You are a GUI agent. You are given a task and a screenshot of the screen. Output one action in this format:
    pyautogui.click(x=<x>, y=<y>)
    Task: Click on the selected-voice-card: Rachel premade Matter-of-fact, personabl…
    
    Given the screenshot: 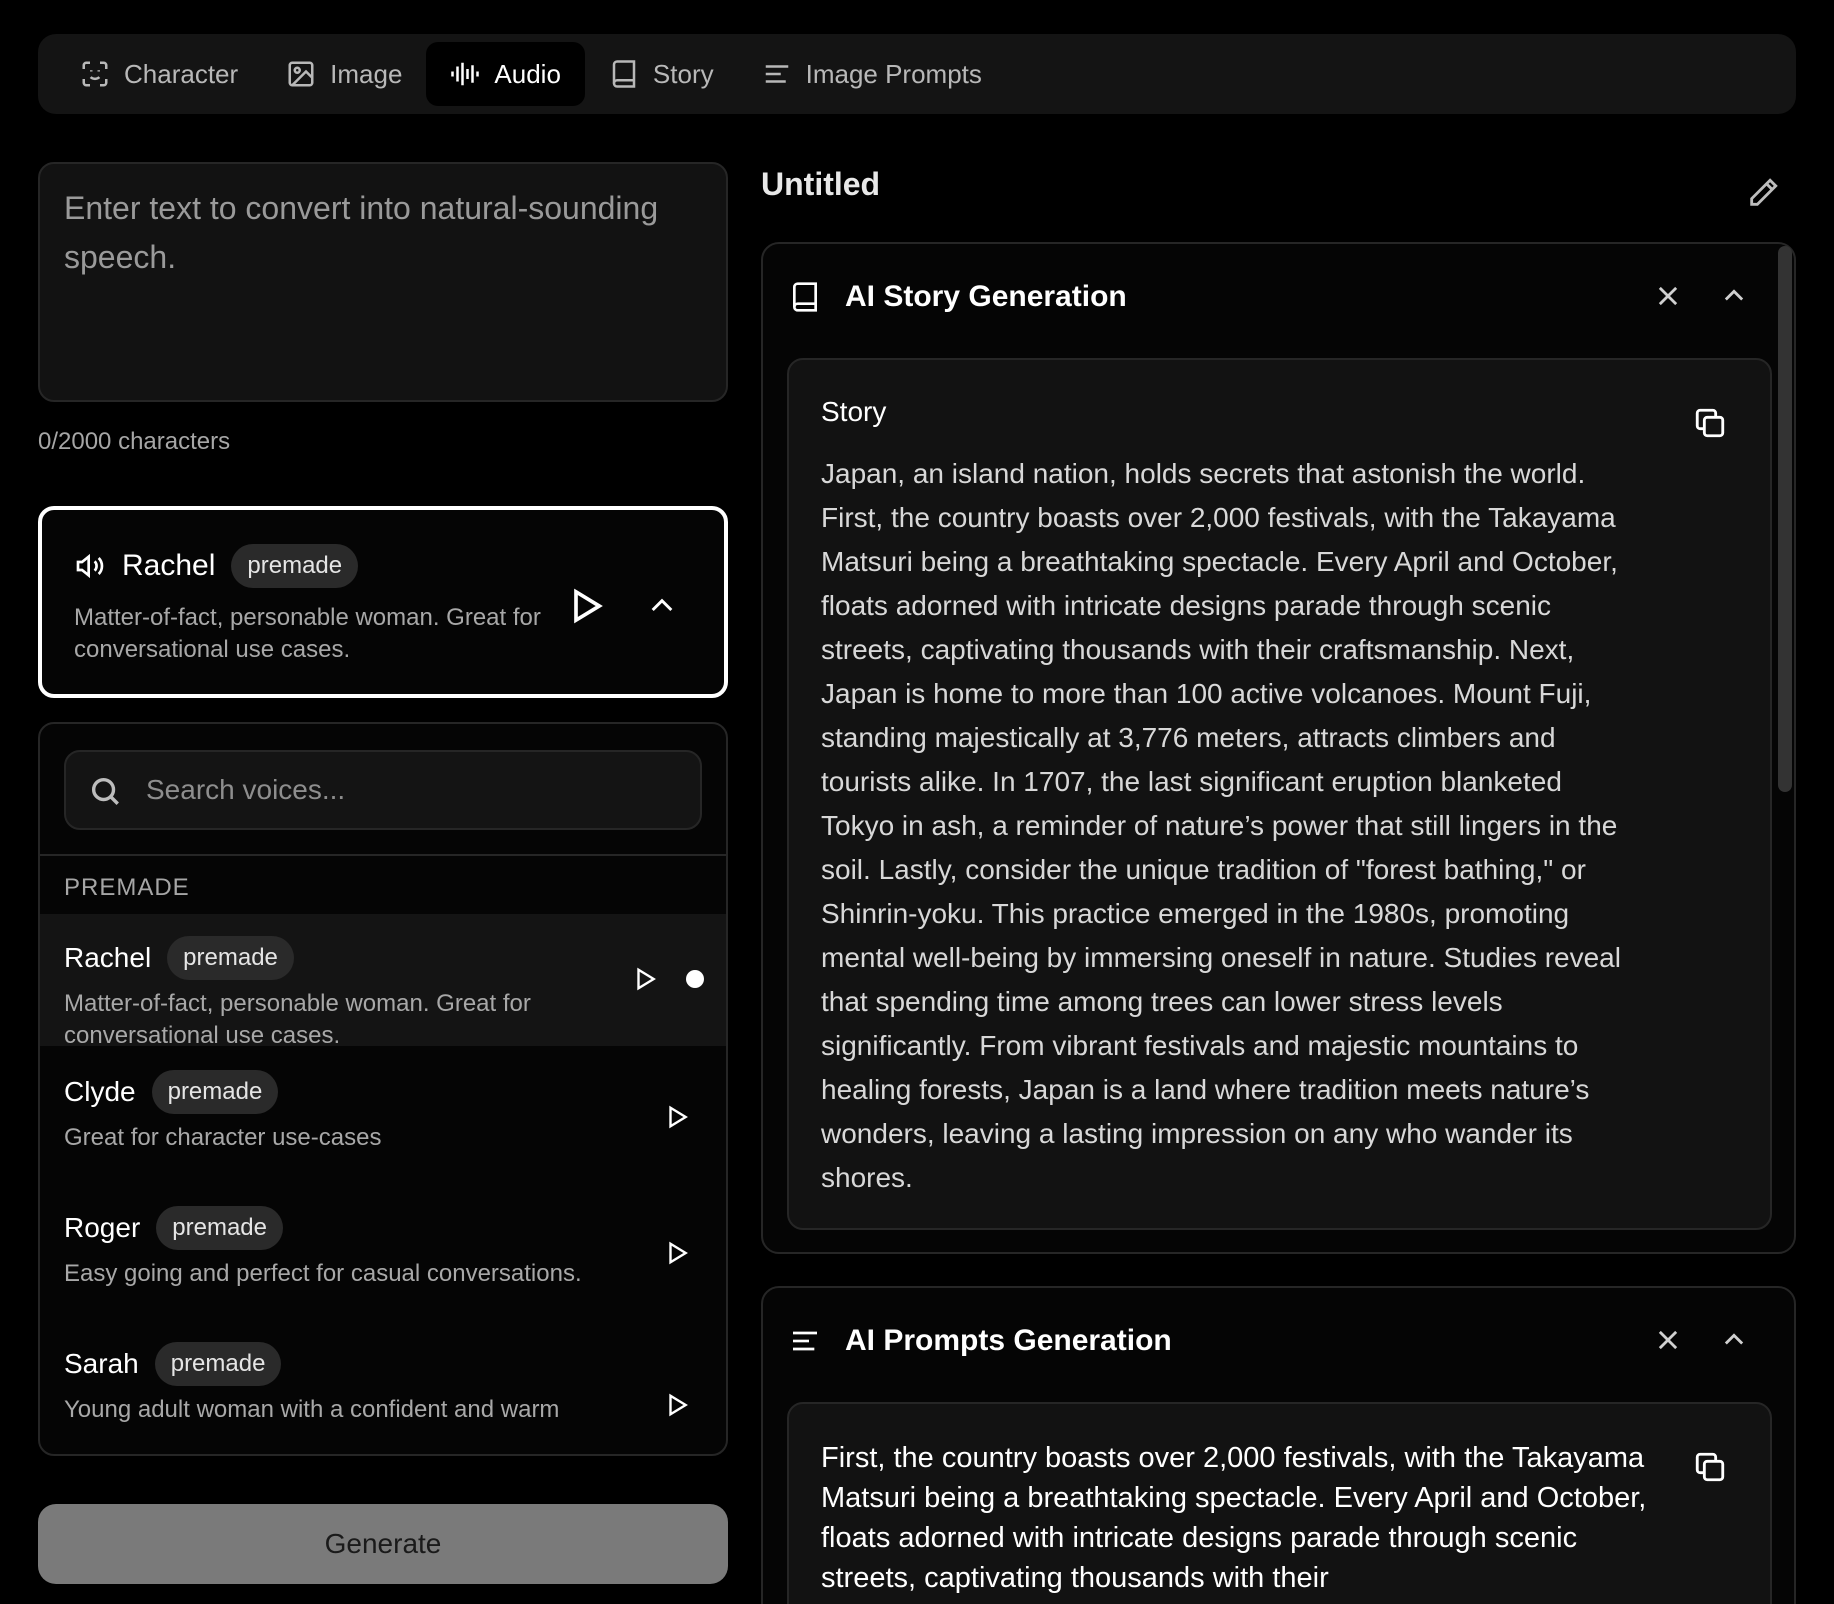 What is the action you would take?
    pyautogui.click(x=383, y=602)
    